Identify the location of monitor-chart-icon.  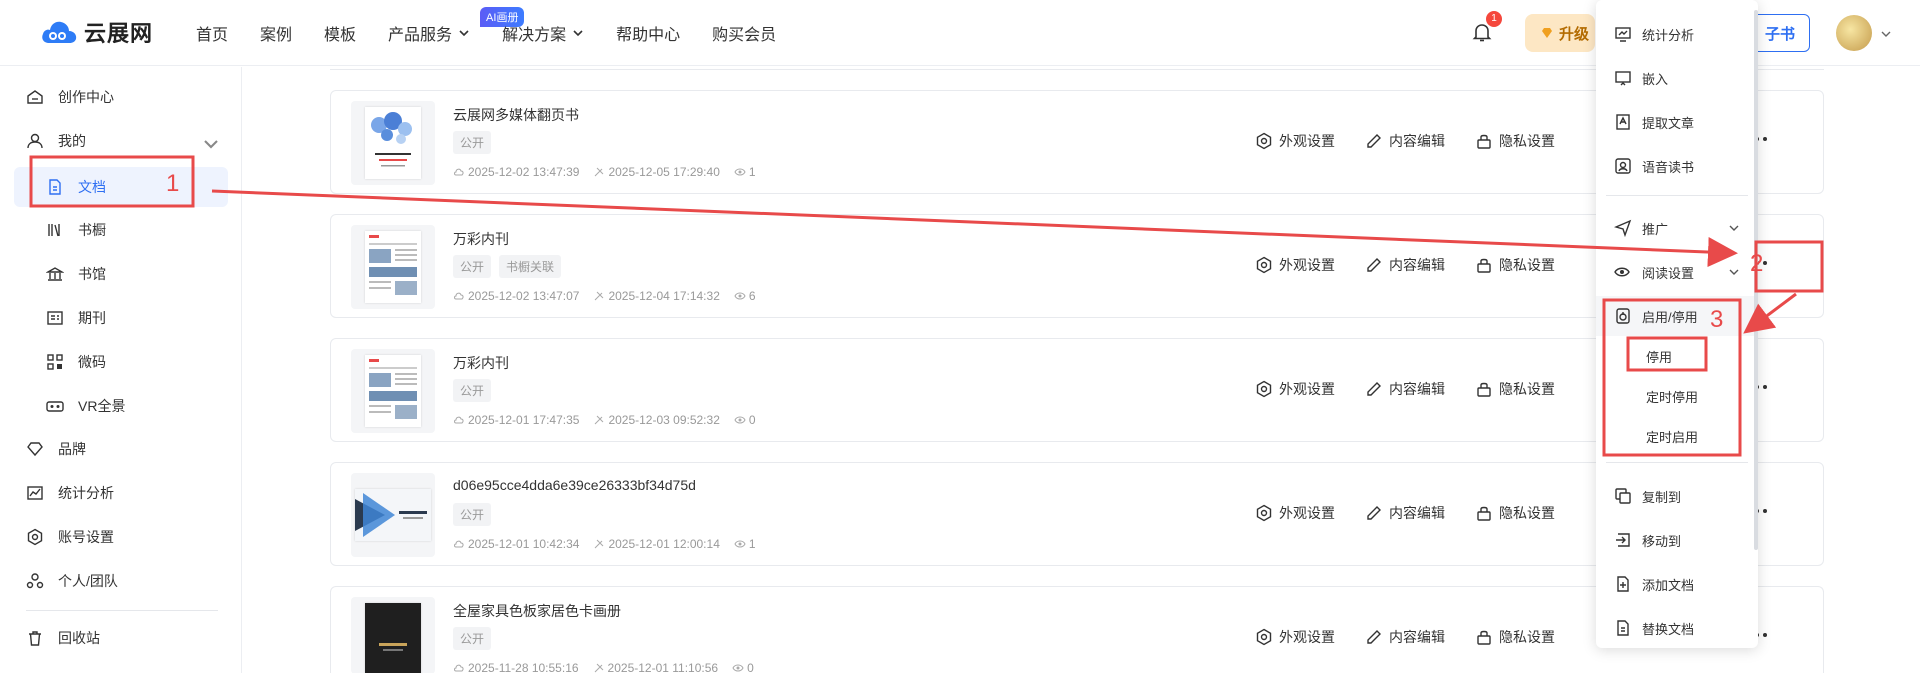
(1623, 34).